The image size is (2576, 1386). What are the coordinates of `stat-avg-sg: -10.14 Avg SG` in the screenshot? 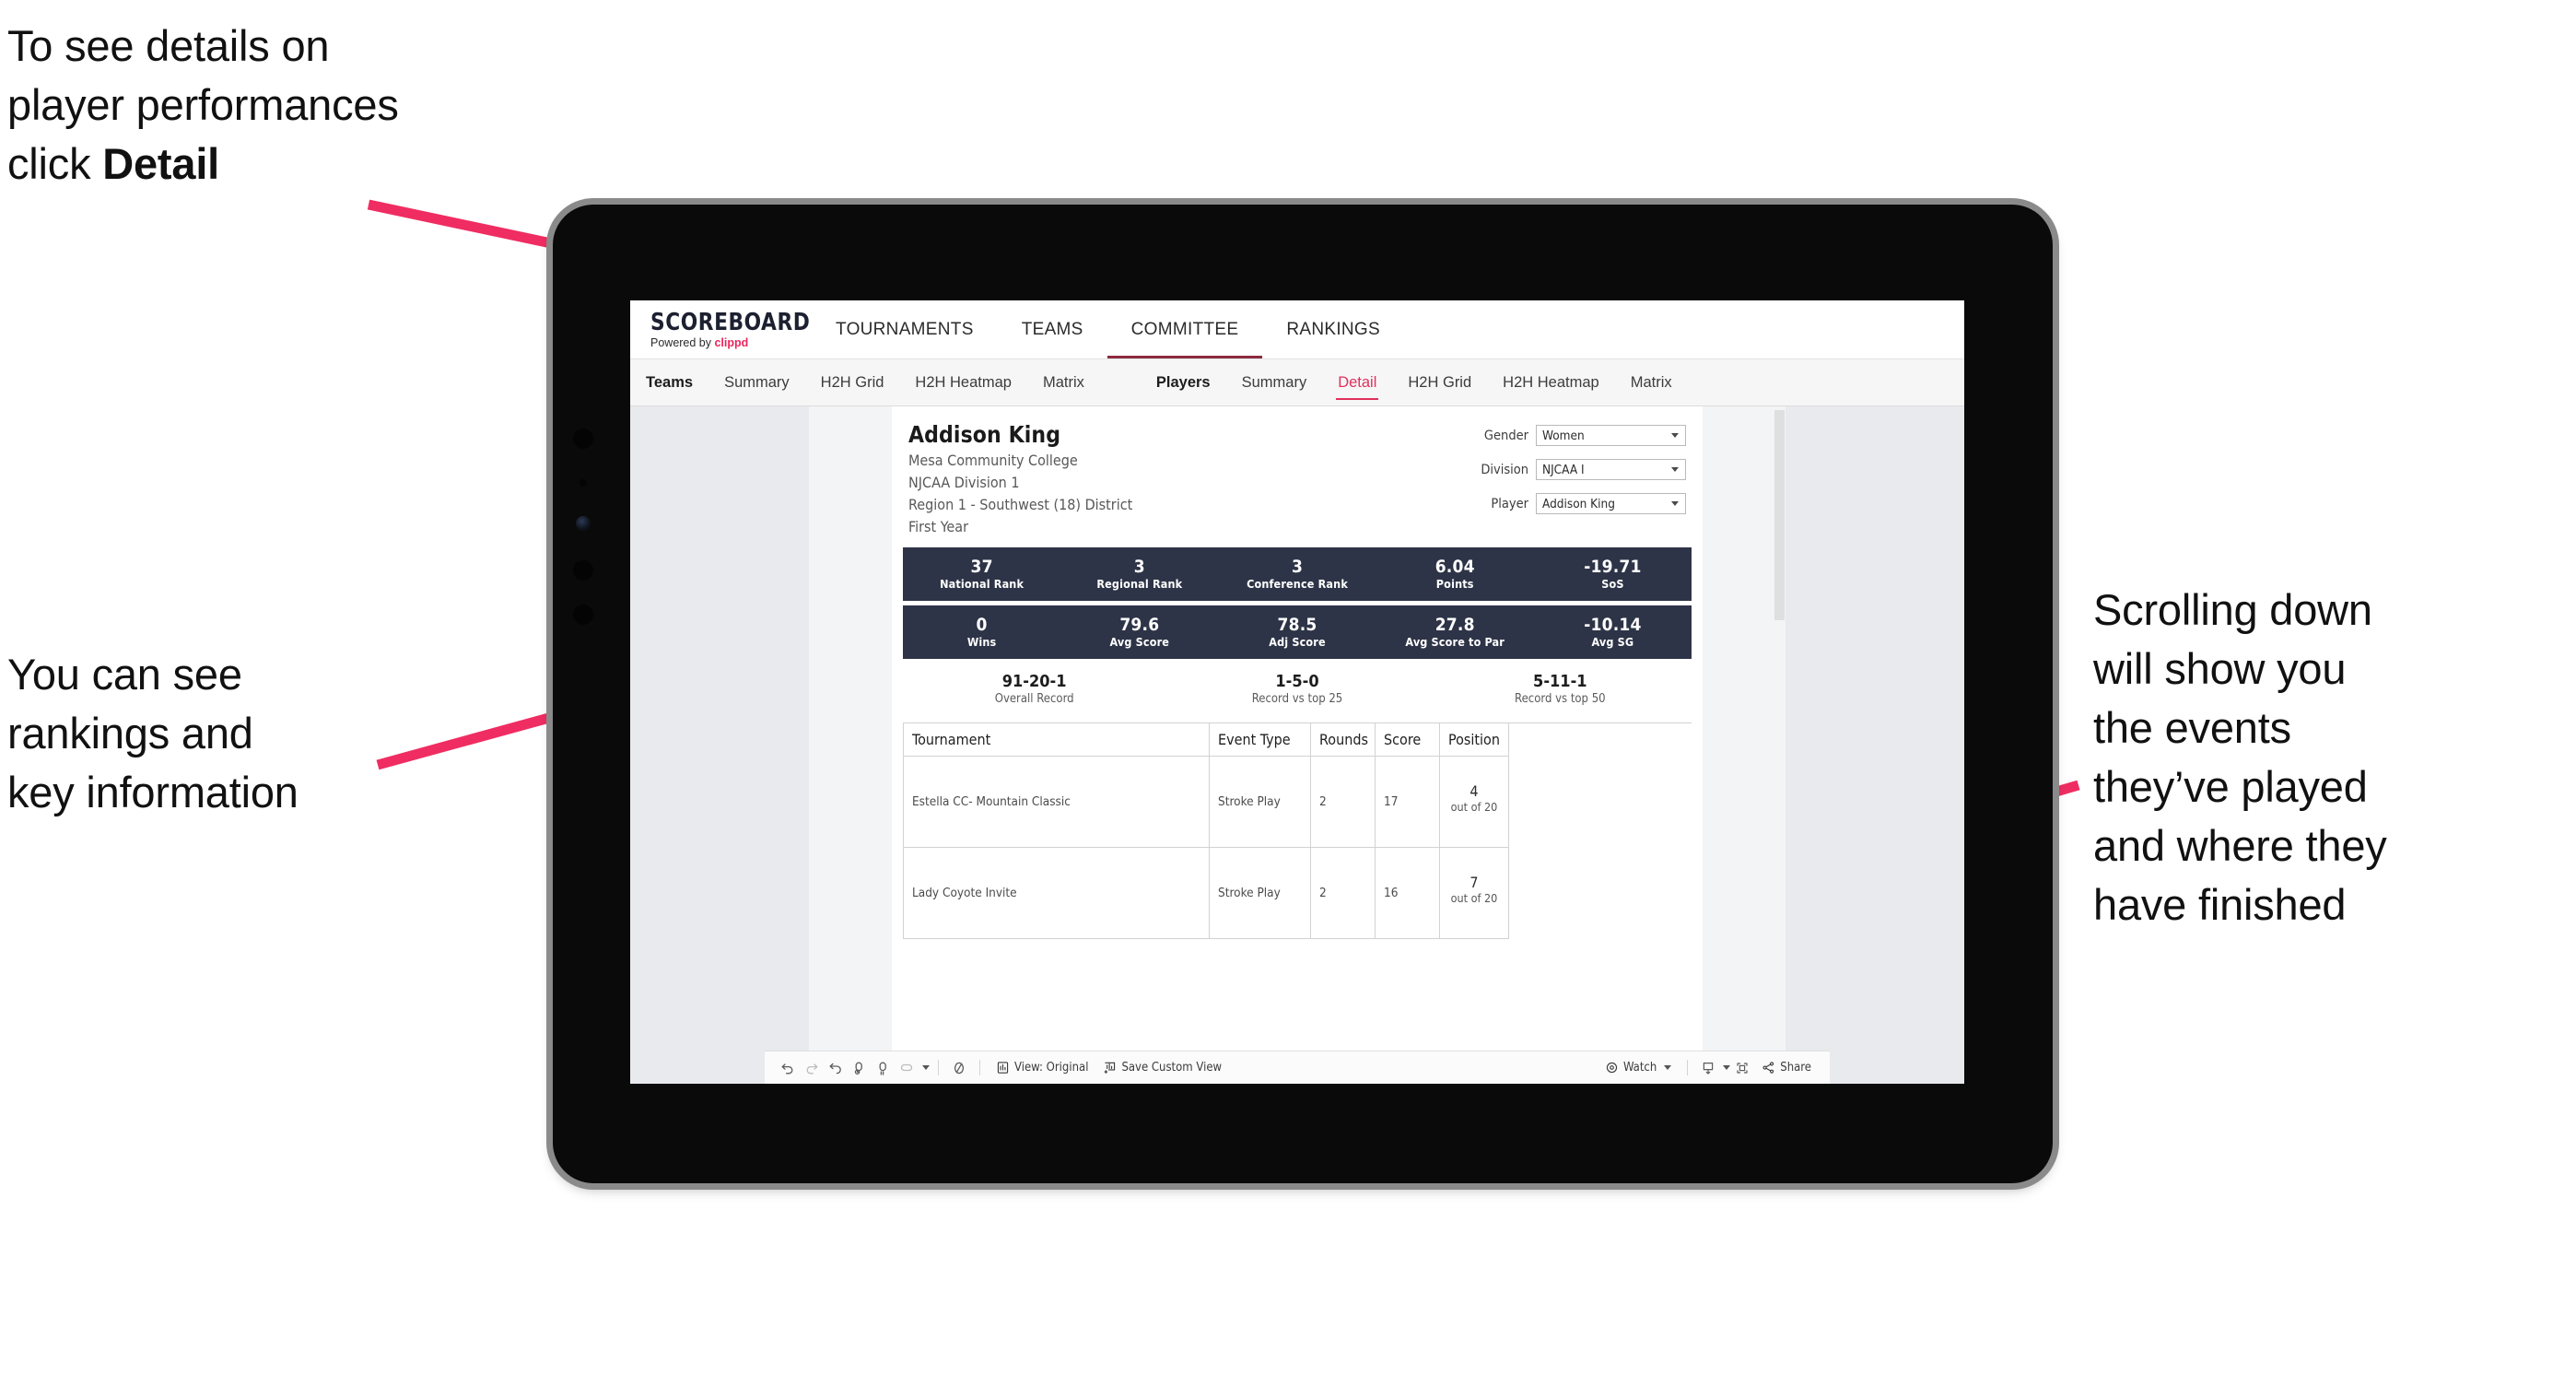 It's located at (1613, 632).